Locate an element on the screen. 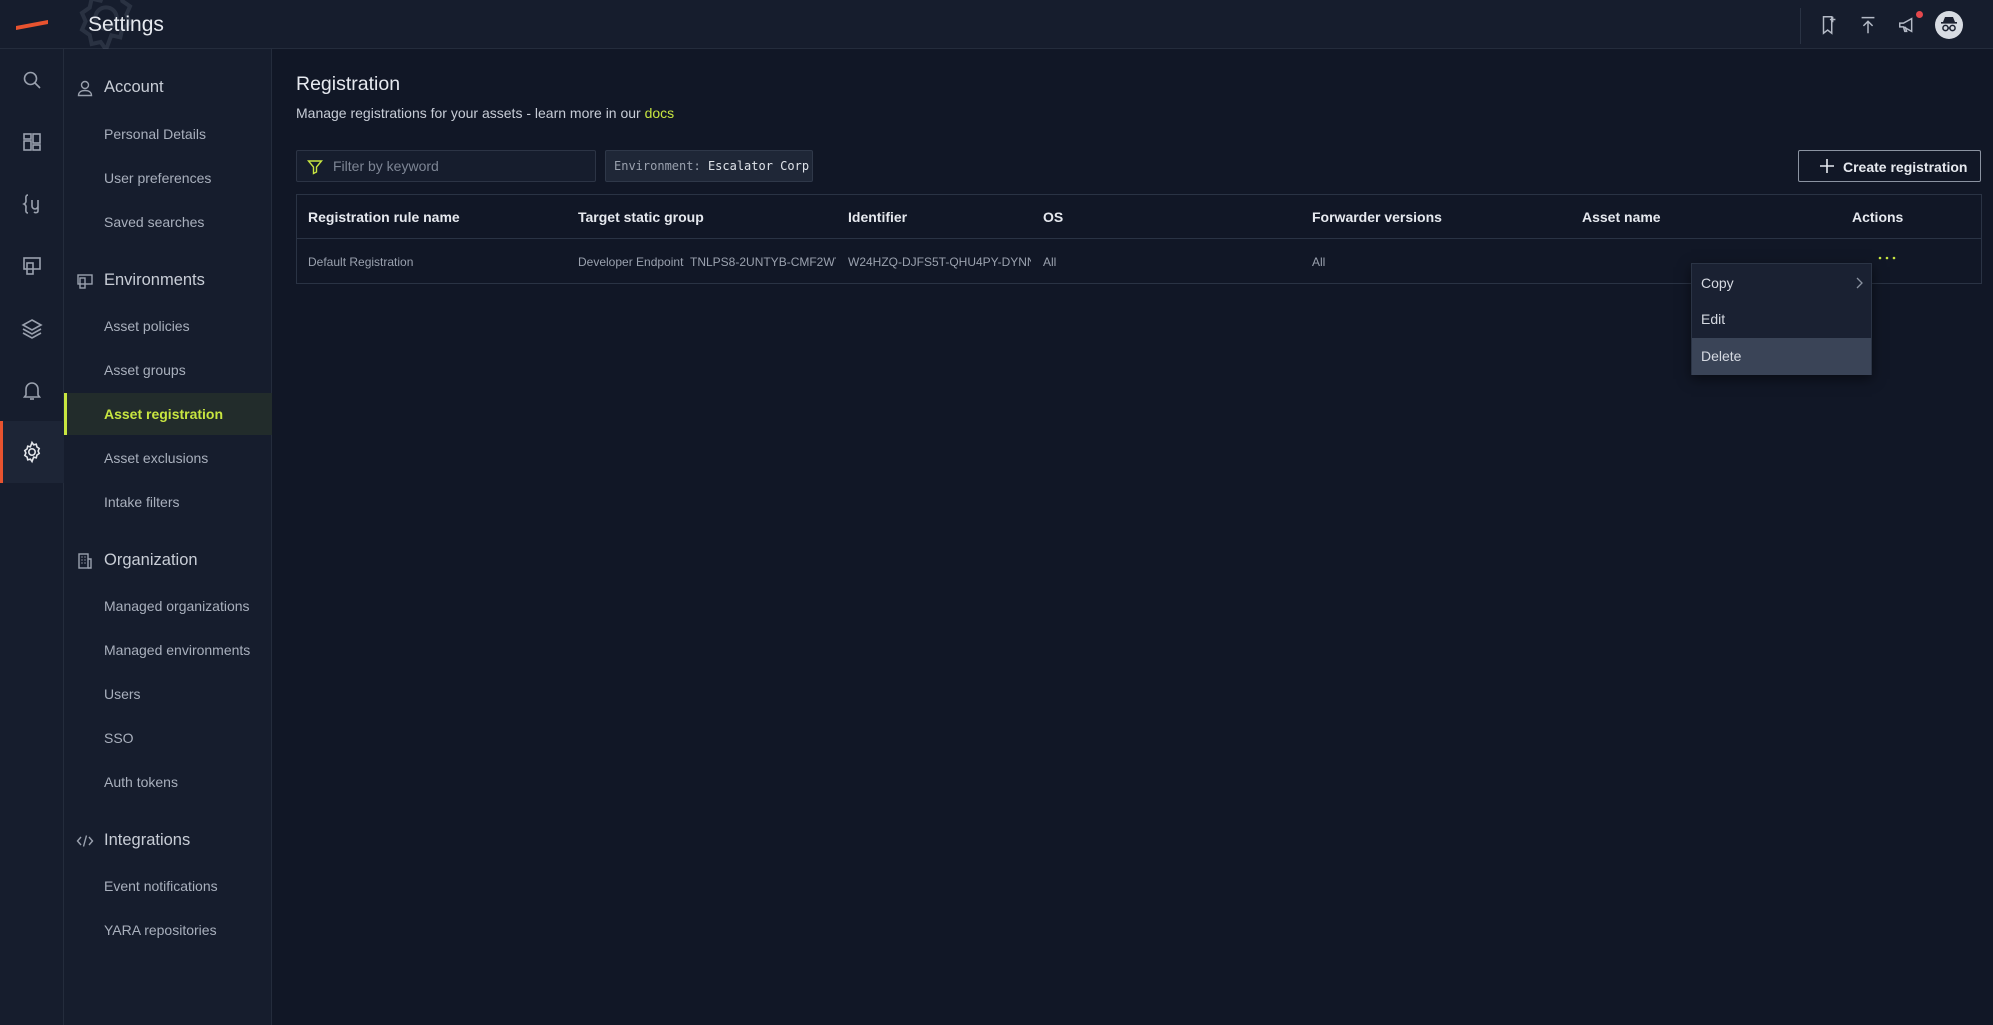 The image size is (1993, 1025). chevron-right-icon is located at coordinates (1859, 283).